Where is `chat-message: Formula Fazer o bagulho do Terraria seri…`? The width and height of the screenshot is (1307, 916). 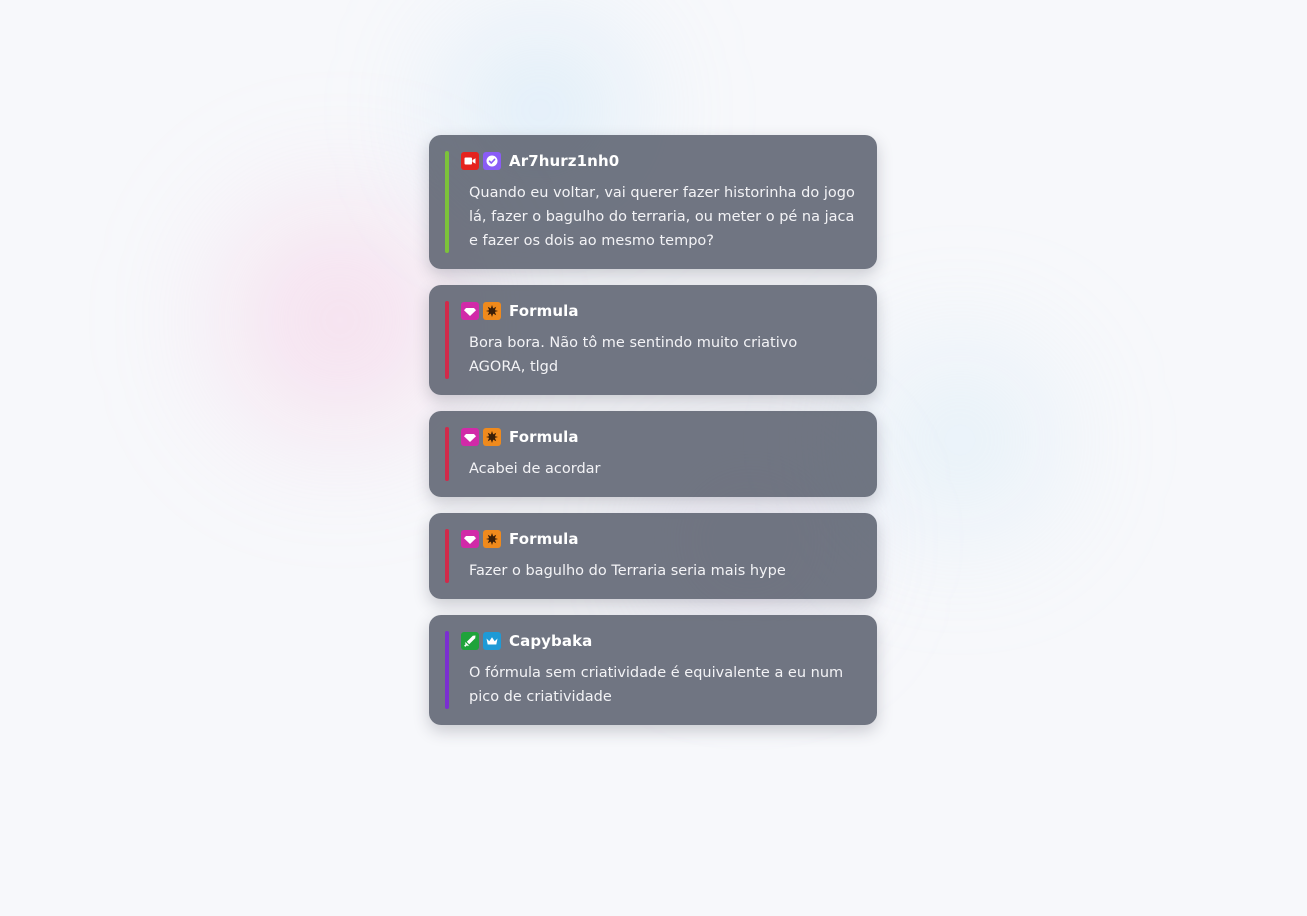
chat-message: Formula Fazer o bagulho do Terraria seri… is located at coordinates (653, 556).